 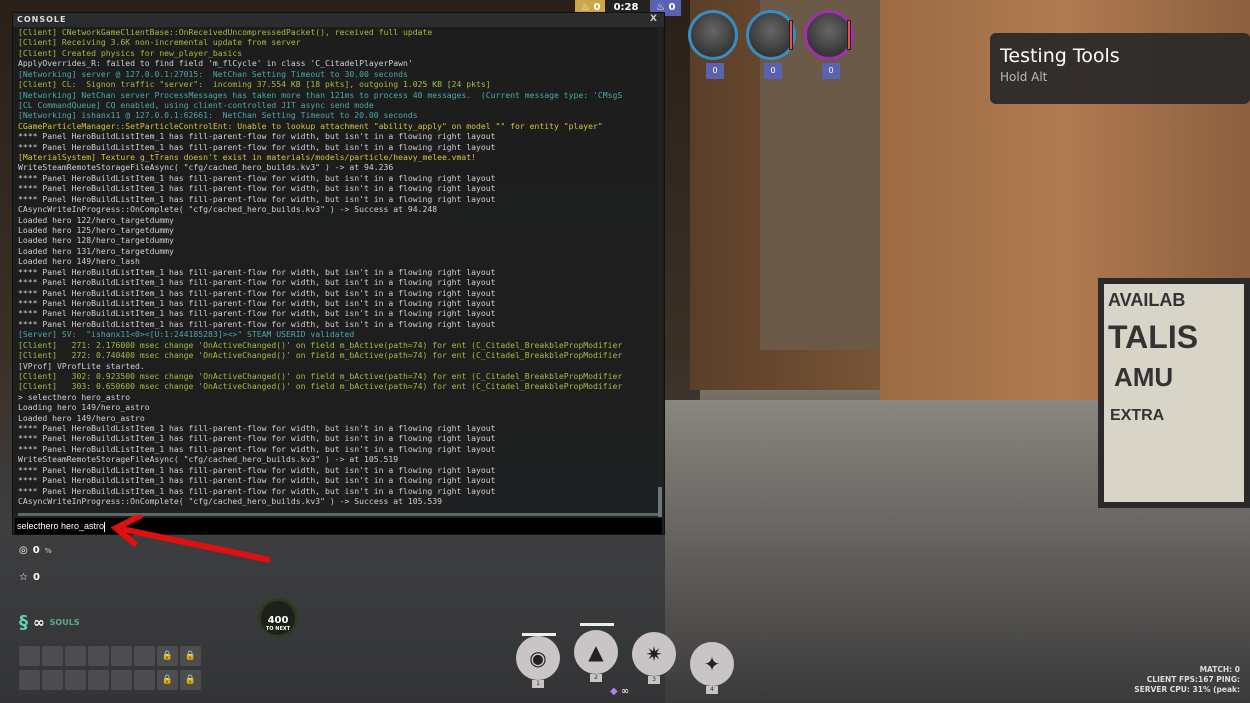 I want to click on console-line: Loaded hero 149/hero_lash, so click(x=79, y=261).